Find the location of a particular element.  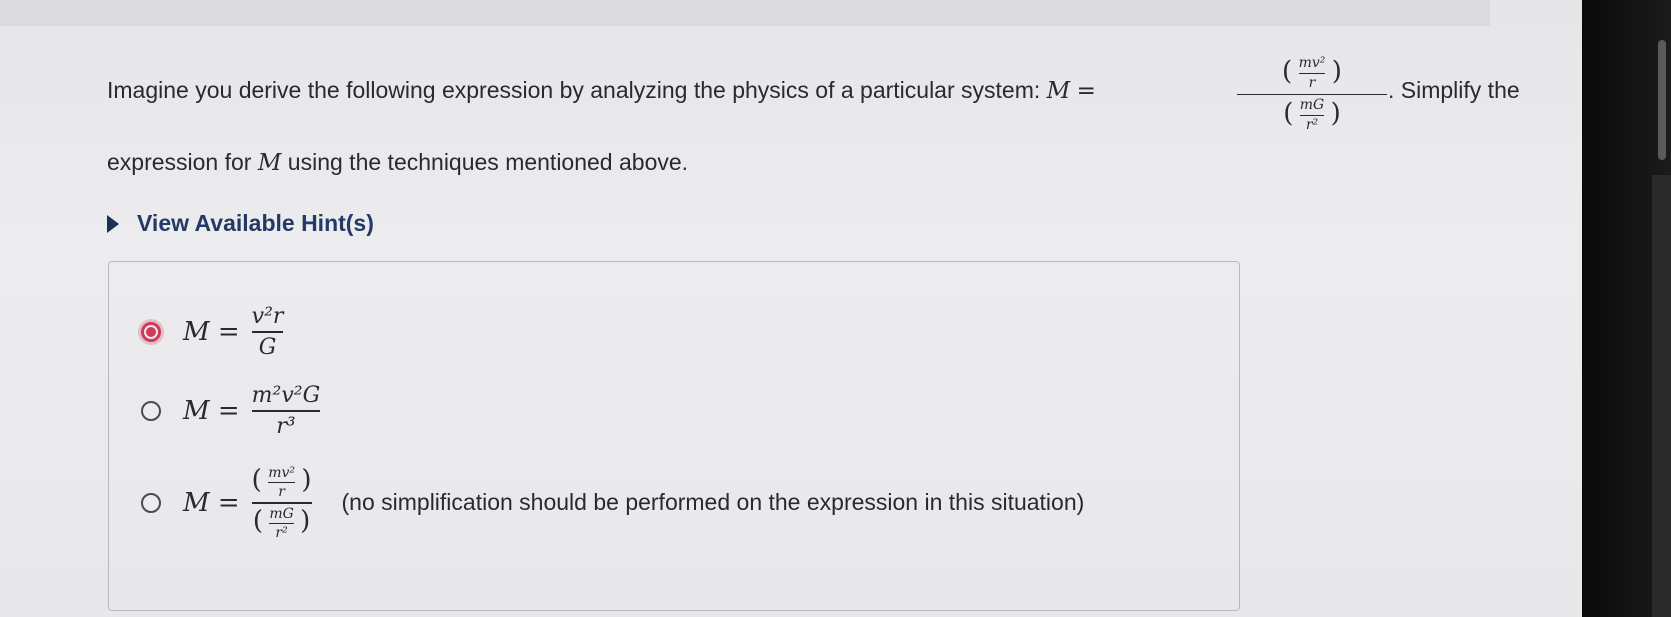

option-1-expression: M = v²r G is located at coordinates (233, 332).